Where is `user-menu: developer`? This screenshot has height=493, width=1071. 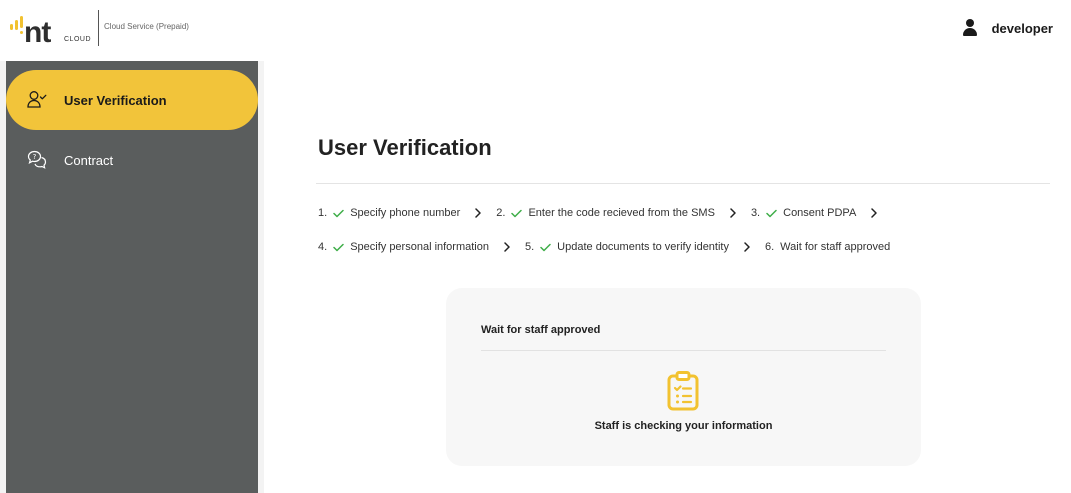 user-menu: developer is located at coordinates (1007, 28).